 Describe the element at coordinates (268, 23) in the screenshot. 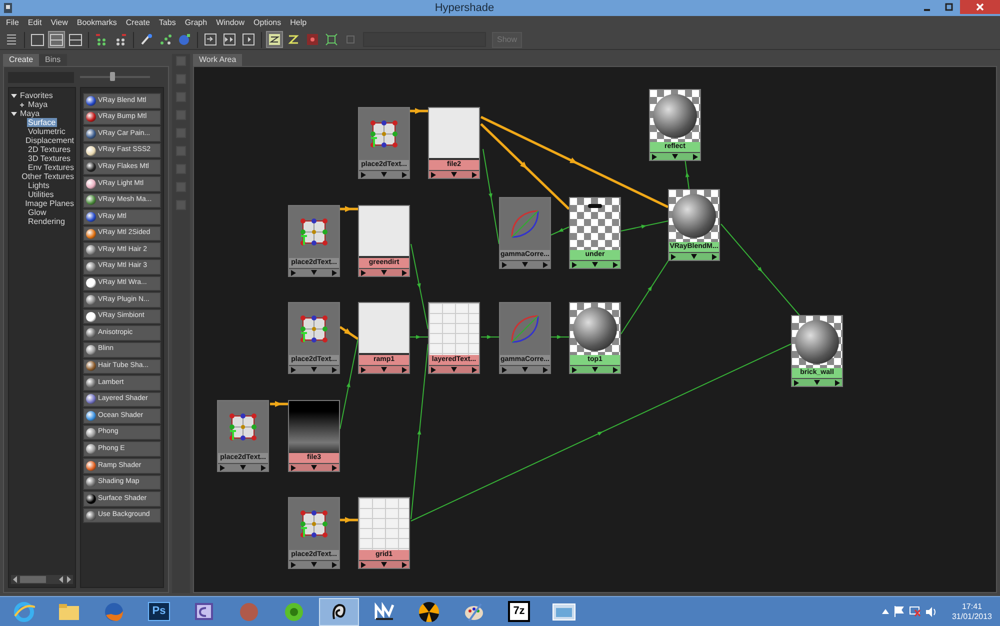

I see `menu-item: Options` at that location.